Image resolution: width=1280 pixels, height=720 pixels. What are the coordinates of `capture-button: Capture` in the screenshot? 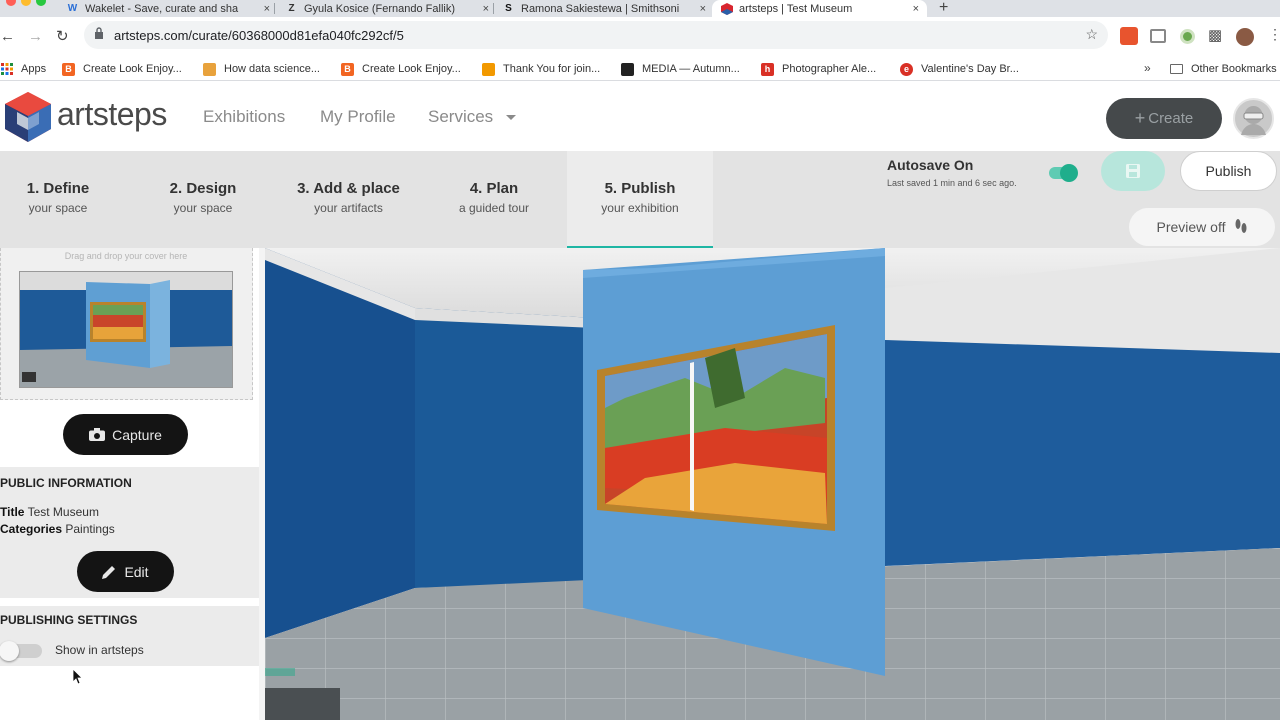 It's located at (125, 434).